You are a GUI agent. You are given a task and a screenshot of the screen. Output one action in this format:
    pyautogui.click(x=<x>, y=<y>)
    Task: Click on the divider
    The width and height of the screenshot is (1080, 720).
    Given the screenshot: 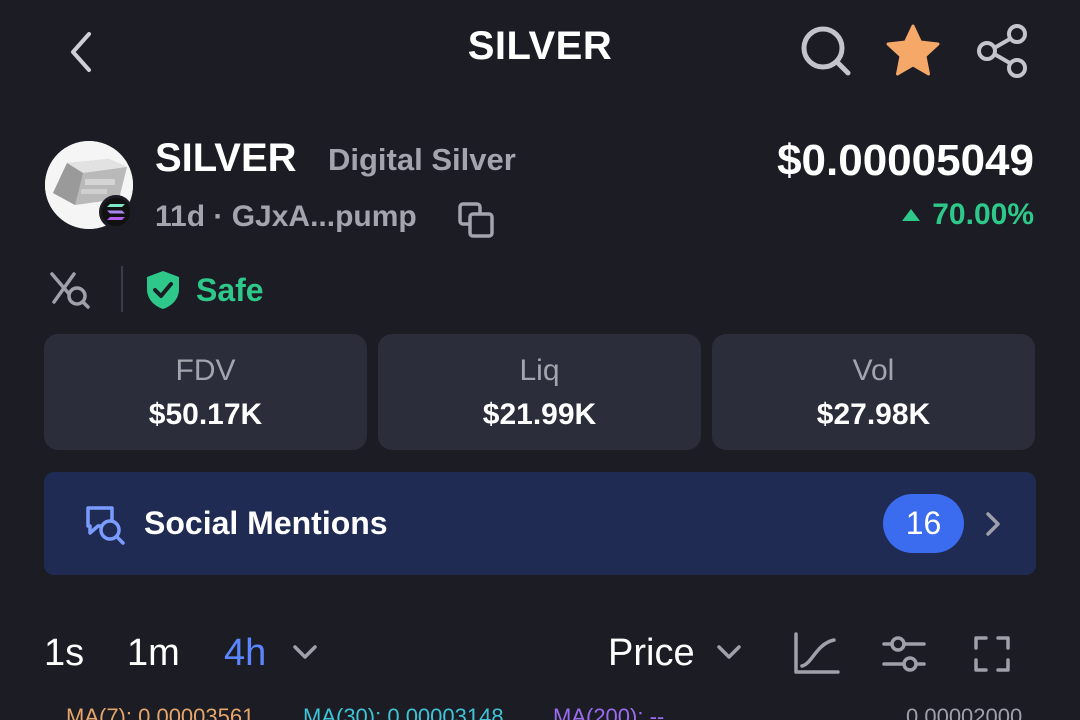 What is the action you would take?
    pyautogui.click(x=122, y=289)
    